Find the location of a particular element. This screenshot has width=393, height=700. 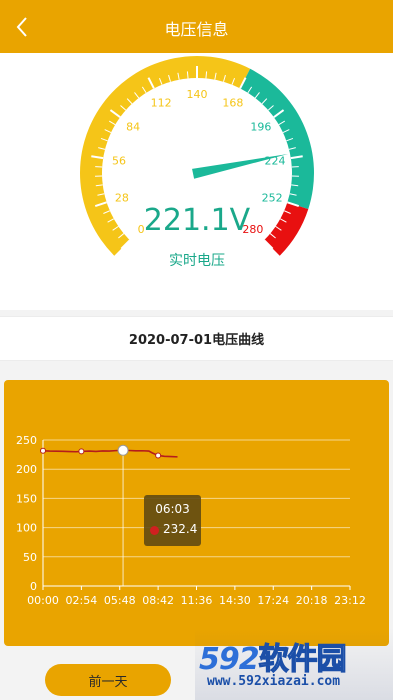

chart-x-tick-label: 23:12 is located at coordinates (350, 600).